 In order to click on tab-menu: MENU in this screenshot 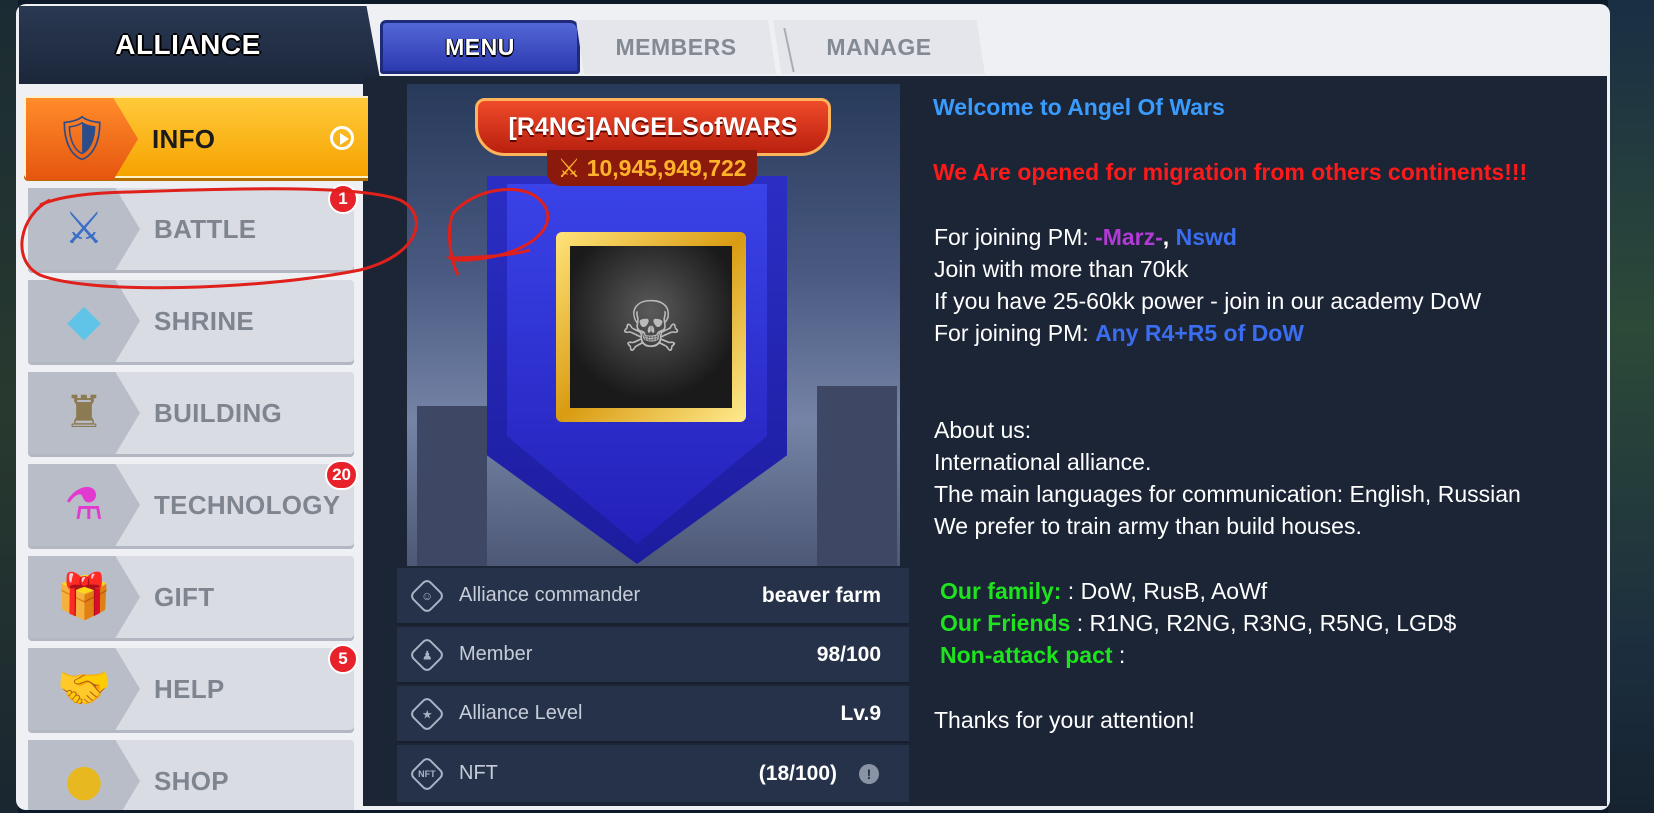, I will do `click(480, 47)`.